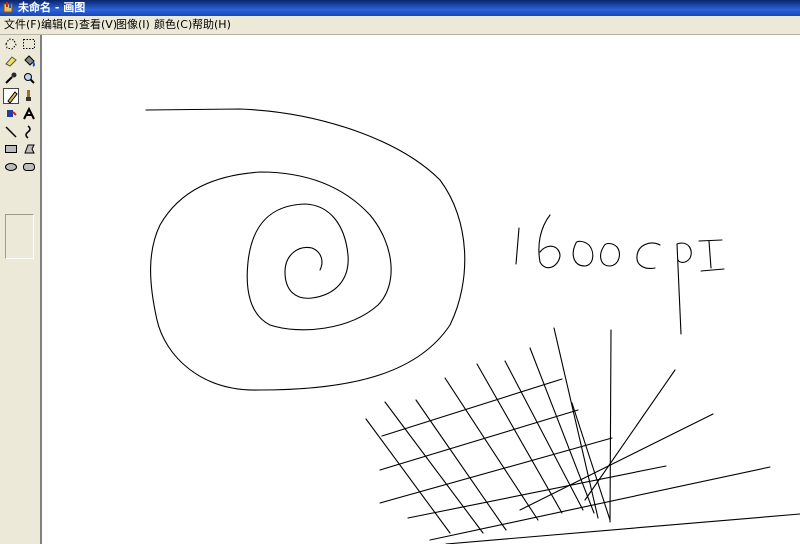 This screenshot has width=800, height=544. I want to click on brush-icon, so click(28, 95).